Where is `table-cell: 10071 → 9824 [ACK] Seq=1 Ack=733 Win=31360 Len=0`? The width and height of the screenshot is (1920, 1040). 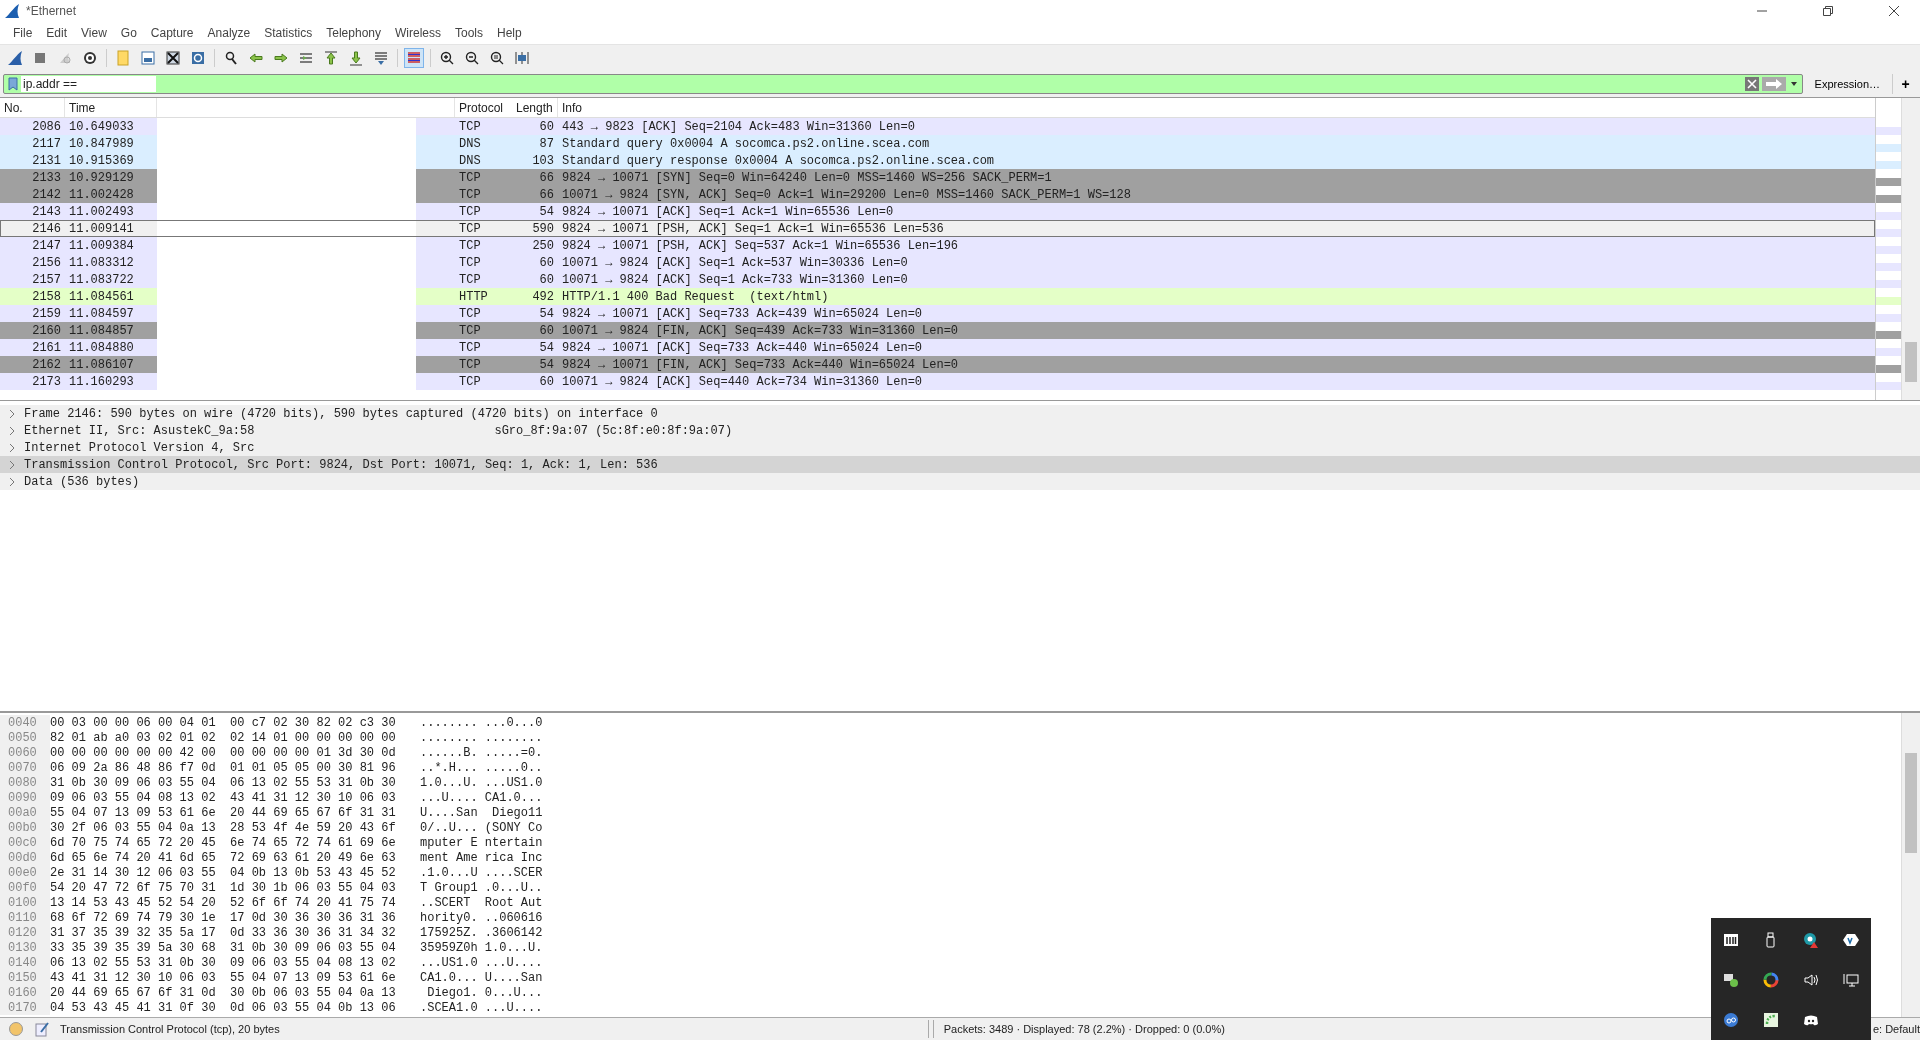
table-cell: 10071 → 9824 [ACK] Seq=1 Ack=733 Win=31360 Len=0 is located at coordinates (1216, 279).